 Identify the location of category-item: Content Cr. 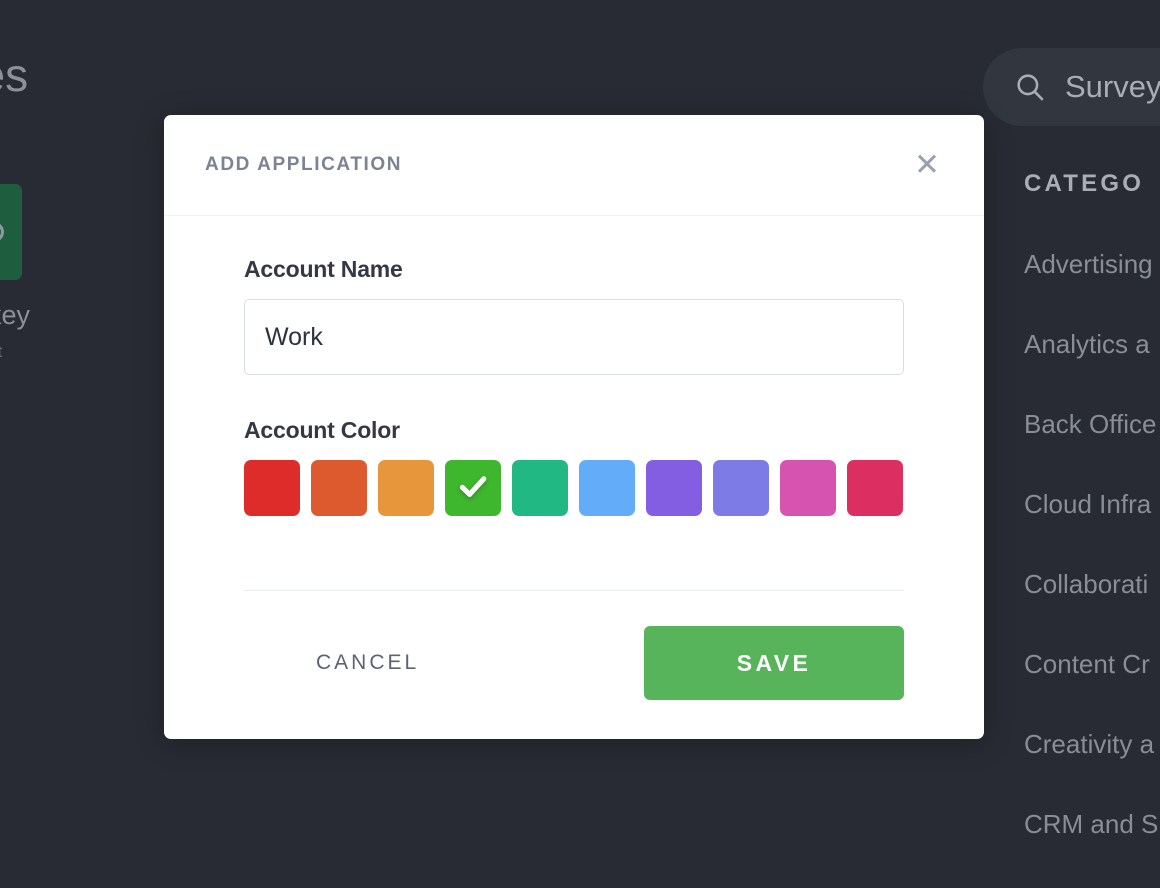
(1092, 688).